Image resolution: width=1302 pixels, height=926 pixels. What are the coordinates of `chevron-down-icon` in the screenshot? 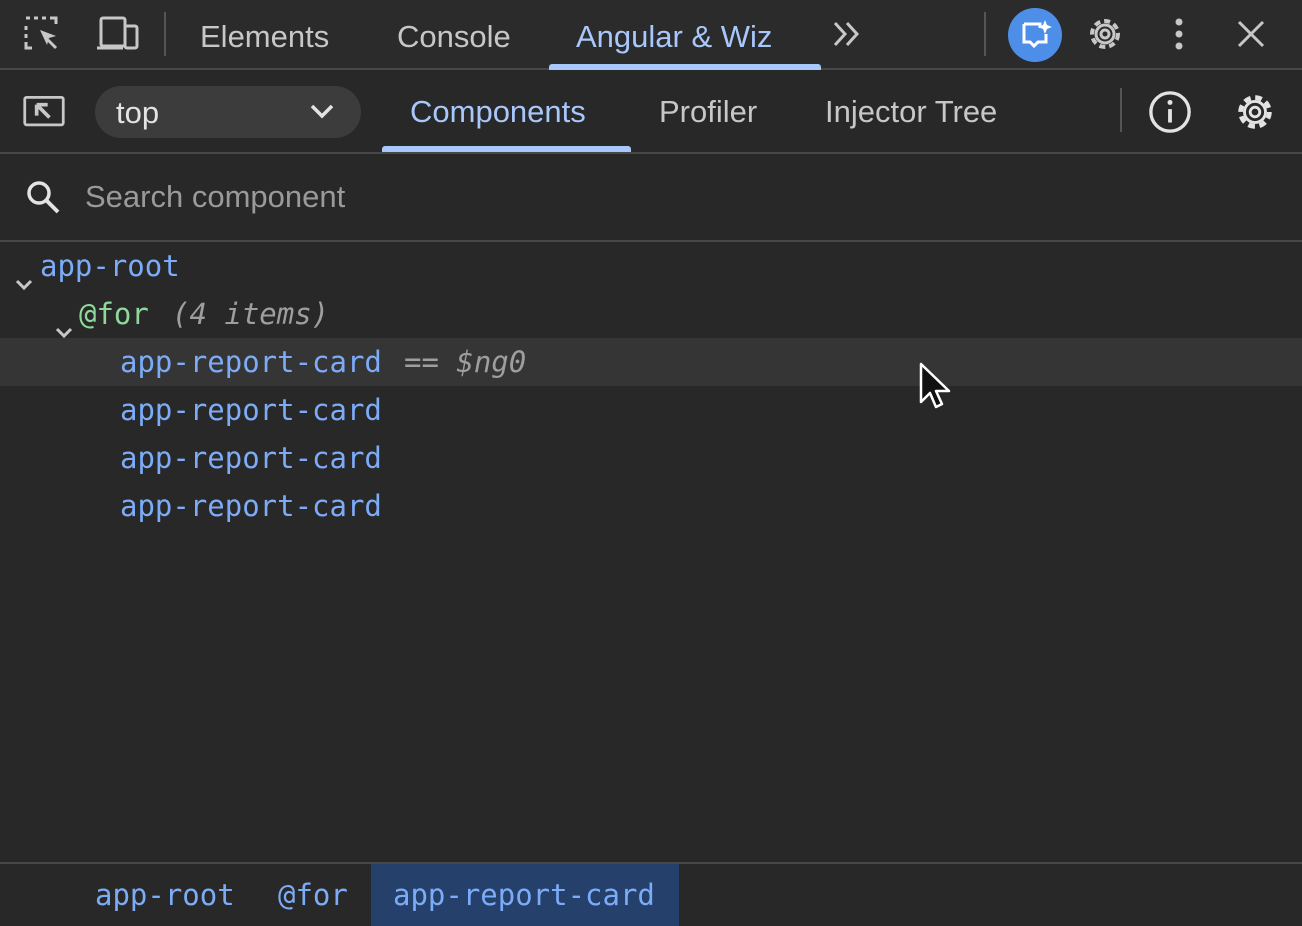 It's located at (322, 113).